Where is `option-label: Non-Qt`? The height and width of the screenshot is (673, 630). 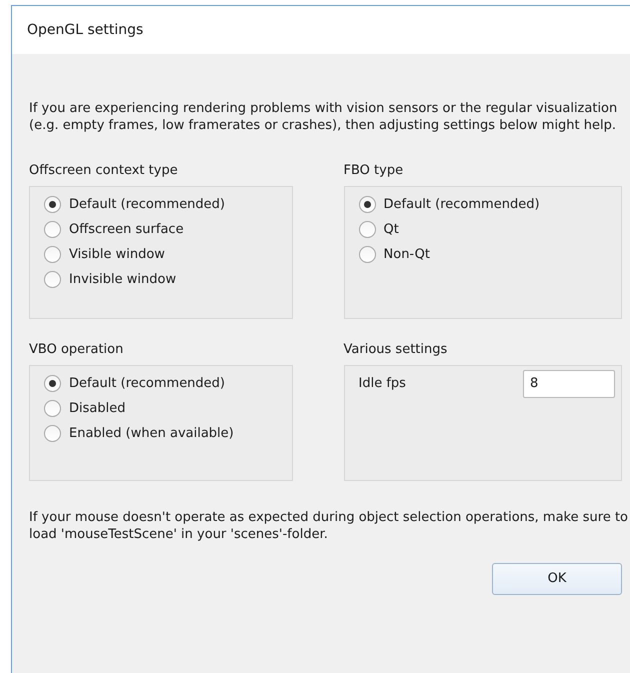
option-label: Non-Qt is located at coordinates (407, 255).